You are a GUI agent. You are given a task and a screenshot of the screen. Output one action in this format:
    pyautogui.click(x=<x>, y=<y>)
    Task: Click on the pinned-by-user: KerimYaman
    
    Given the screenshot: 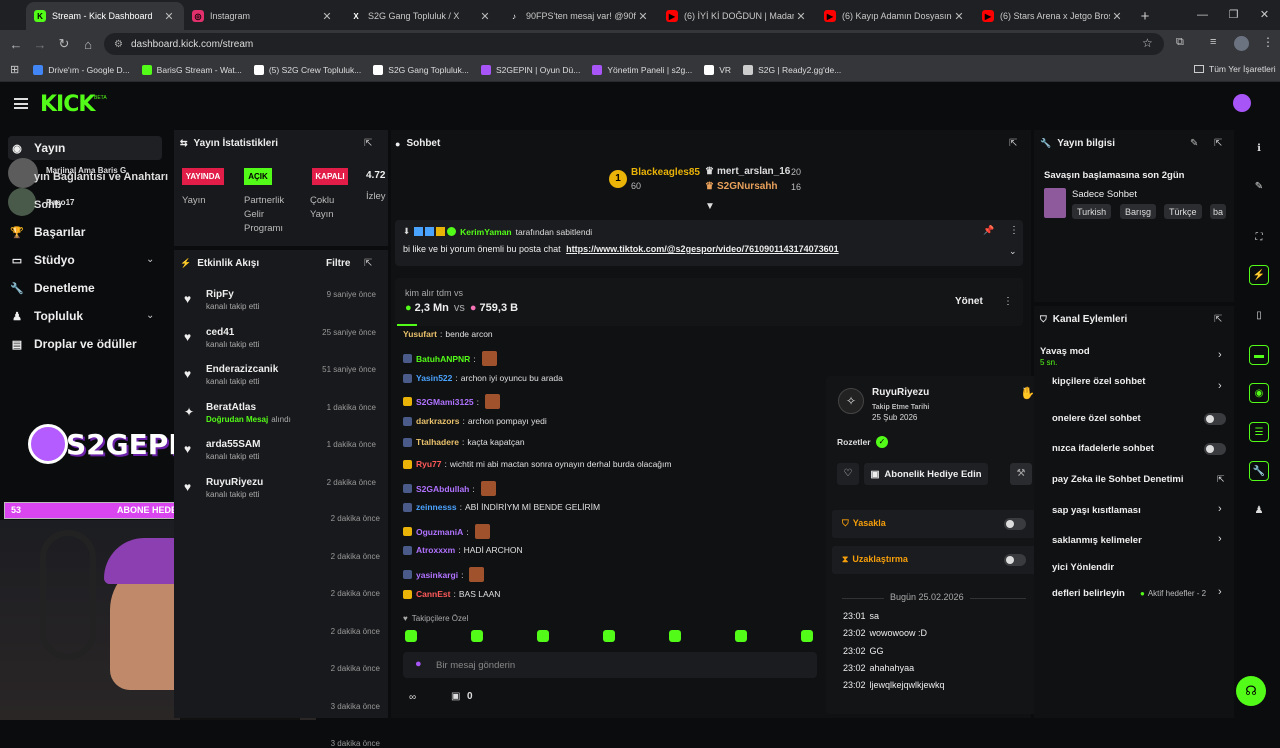 What is the action you would take?
    pyautogui.click(x=486, y=232)
    